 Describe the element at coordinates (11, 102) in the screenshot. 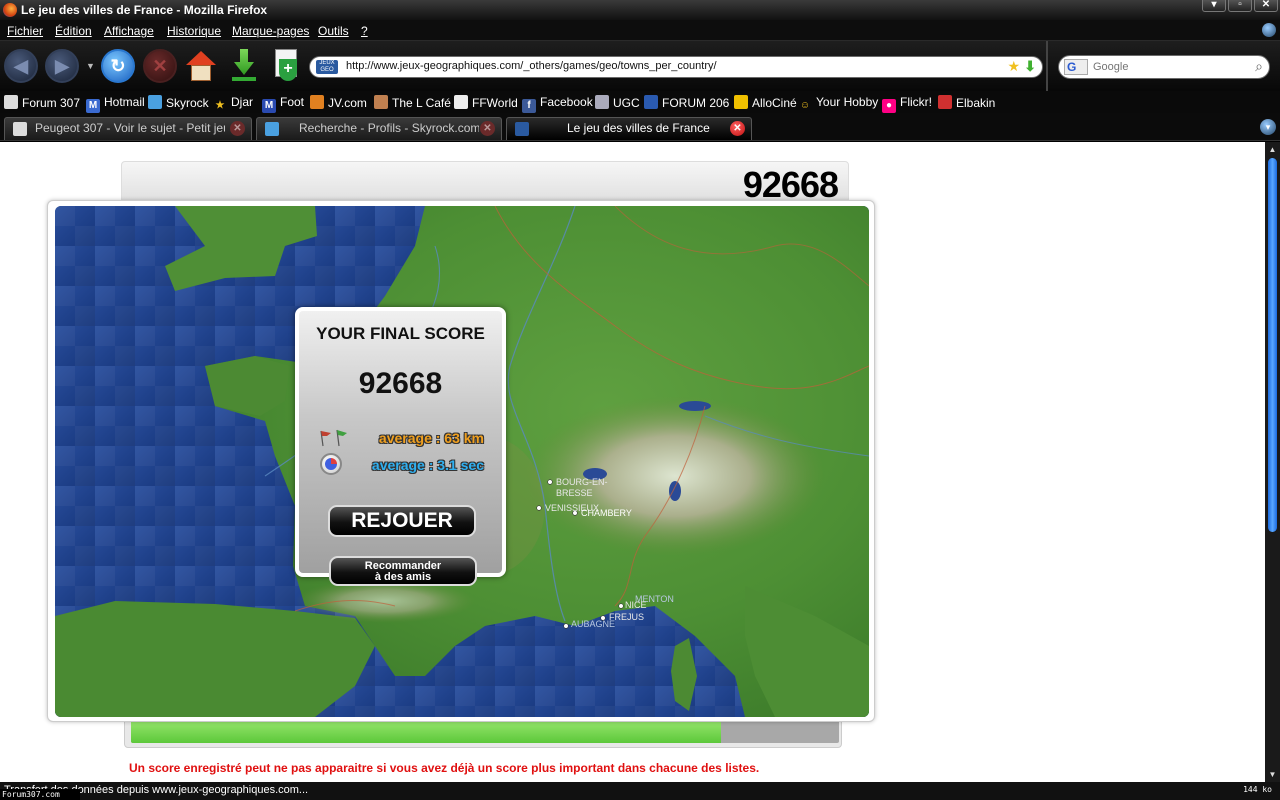

I see `forum307-icon` at that location.